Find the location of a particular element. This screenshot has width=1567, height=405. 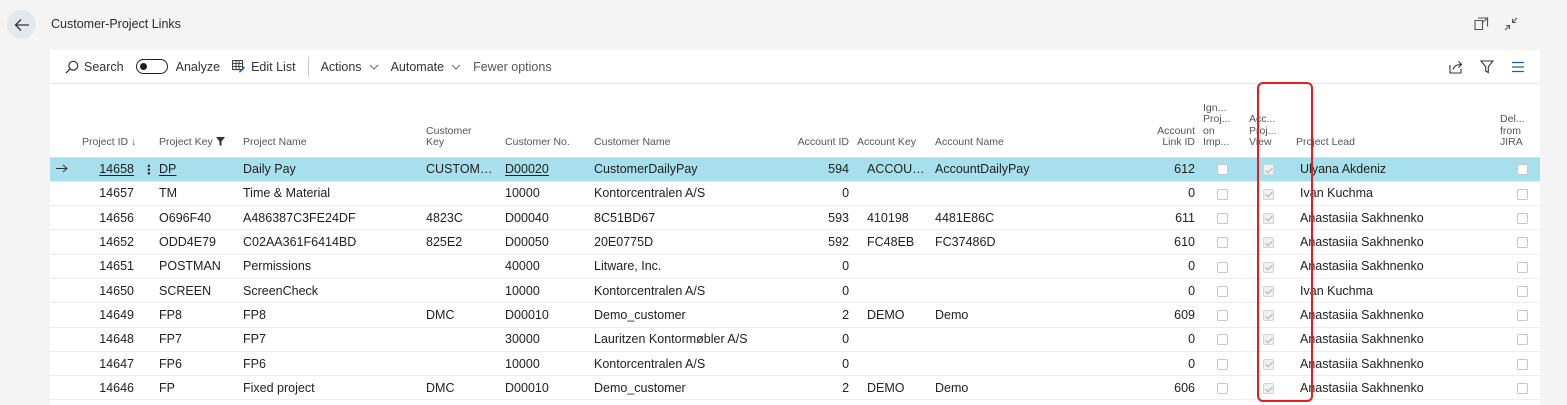

cell-project-id: 14646 is located at coordinates (108, 388).